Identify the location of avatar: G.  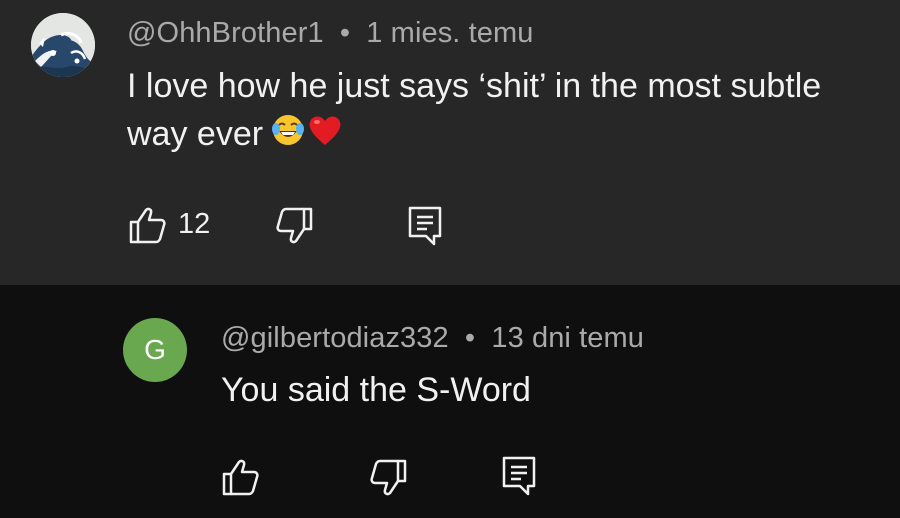
(155, 350).